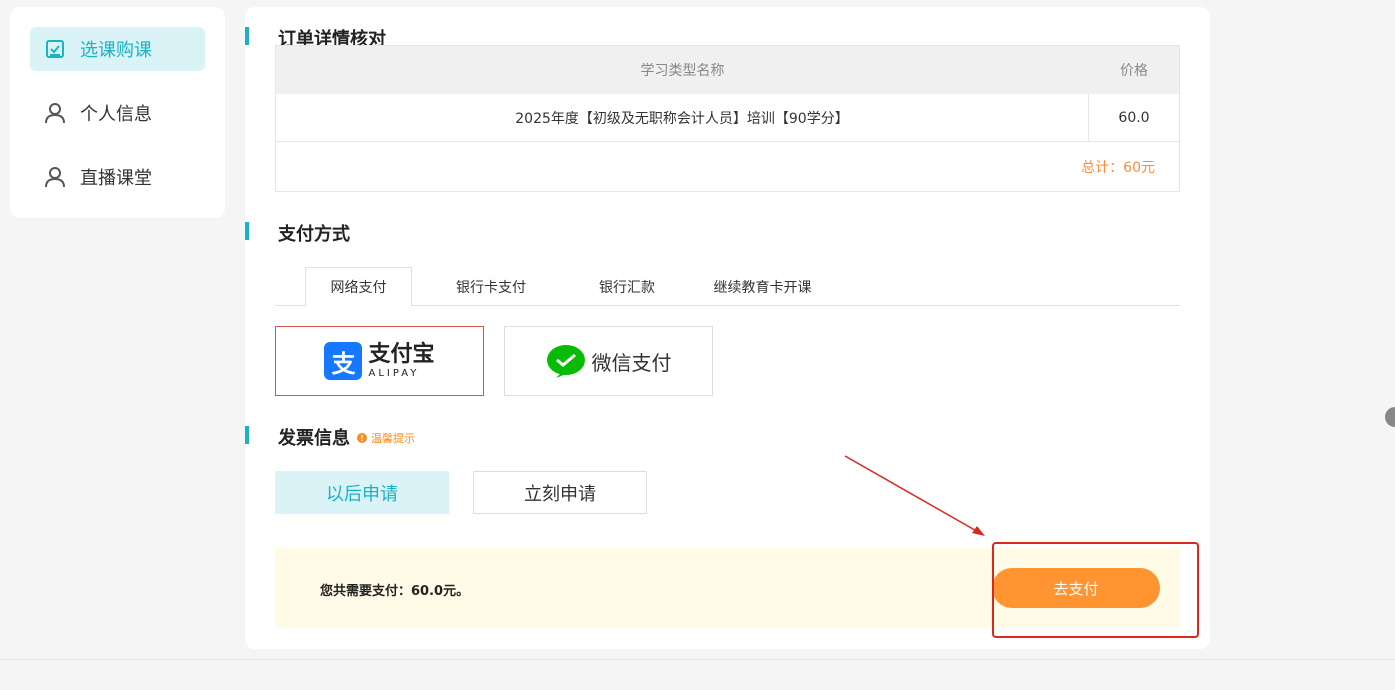 The height and width of the screenshot is (690, 1395). I want to click on highlight-box, so click(1095, 590).